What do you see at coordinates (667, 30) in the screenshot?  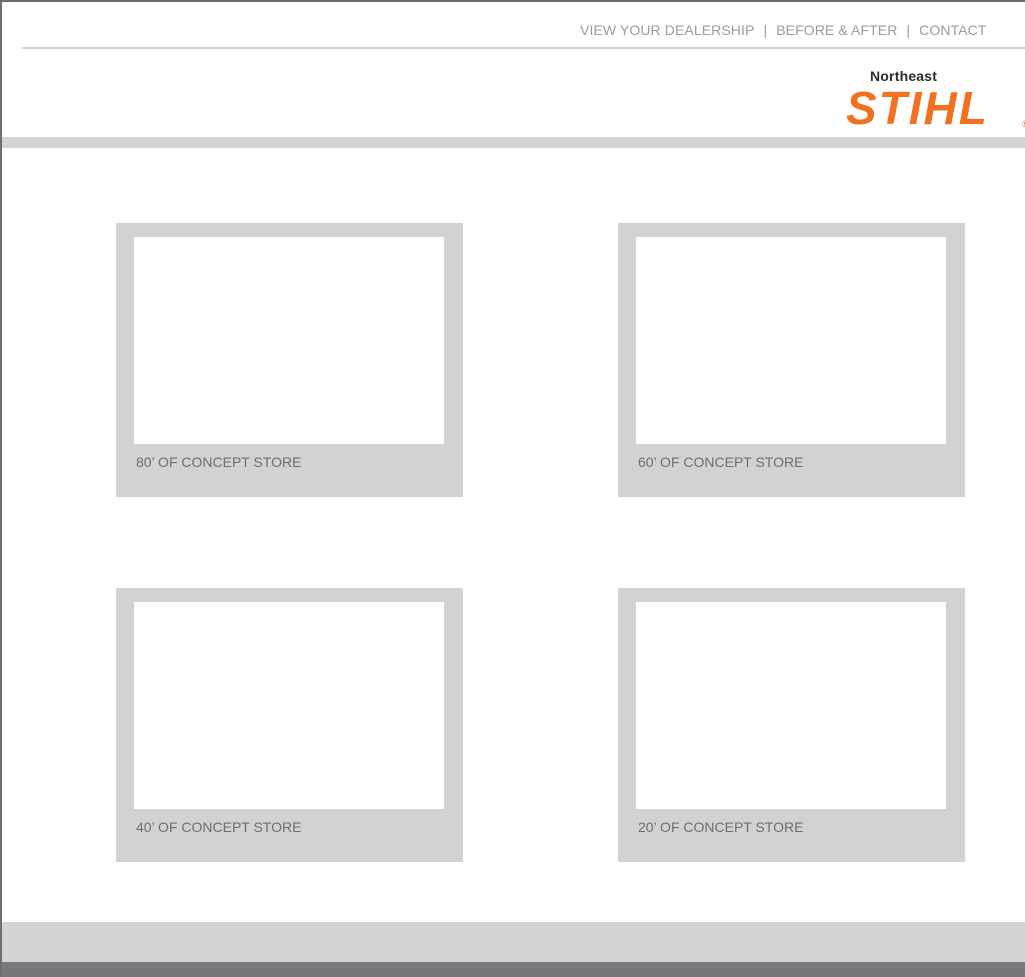 I see `nav-view-your-dealership: VIEW YOUR DEALERSHIP` at bounding box center [667, 30].